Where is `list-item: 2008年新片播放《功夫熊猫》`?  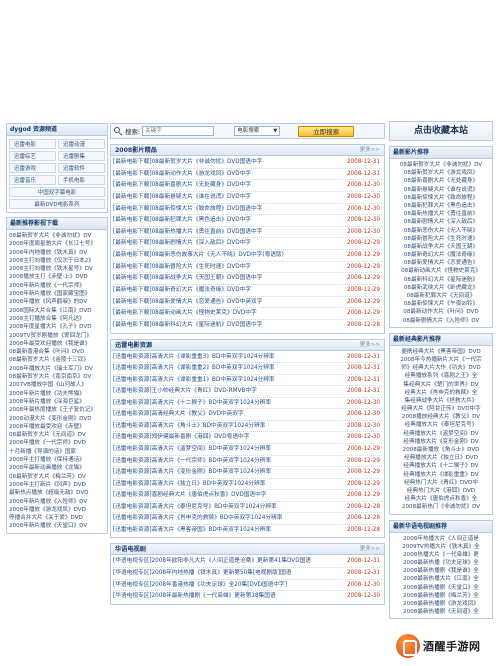
list-item: 2008年新片播放《功夫熊猫》 is located at coordinates (57, 394).